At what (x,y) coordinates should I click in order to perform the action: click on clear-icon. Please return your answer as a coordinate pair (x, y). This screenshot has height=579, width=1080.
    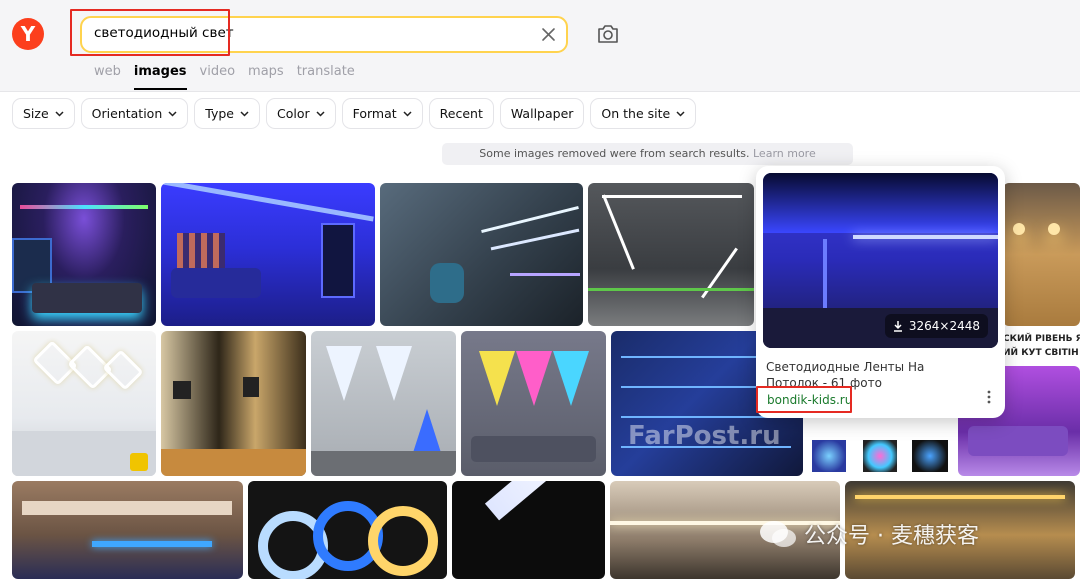
    Looking at the image, I should click on (548, 34).